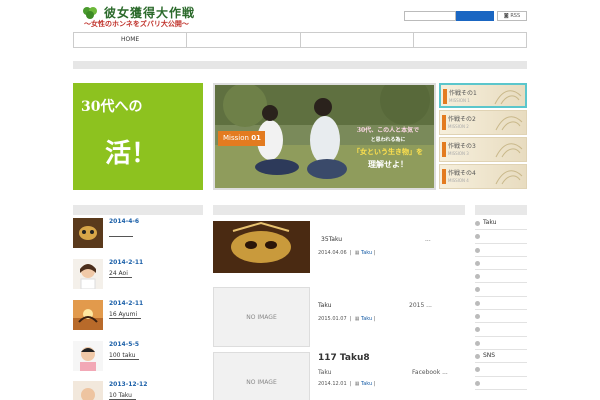 The image size is (600, 400). Describe the element at coordinates (388, 130) in the screenshot. I see `slider-text-line1: 30代、この人と本気で` at that location.